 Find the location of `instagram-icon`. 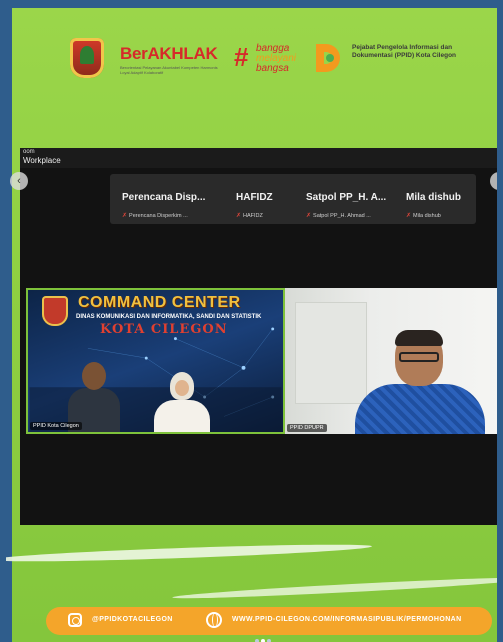

instagram-icon is located at coordinates (75, 620).